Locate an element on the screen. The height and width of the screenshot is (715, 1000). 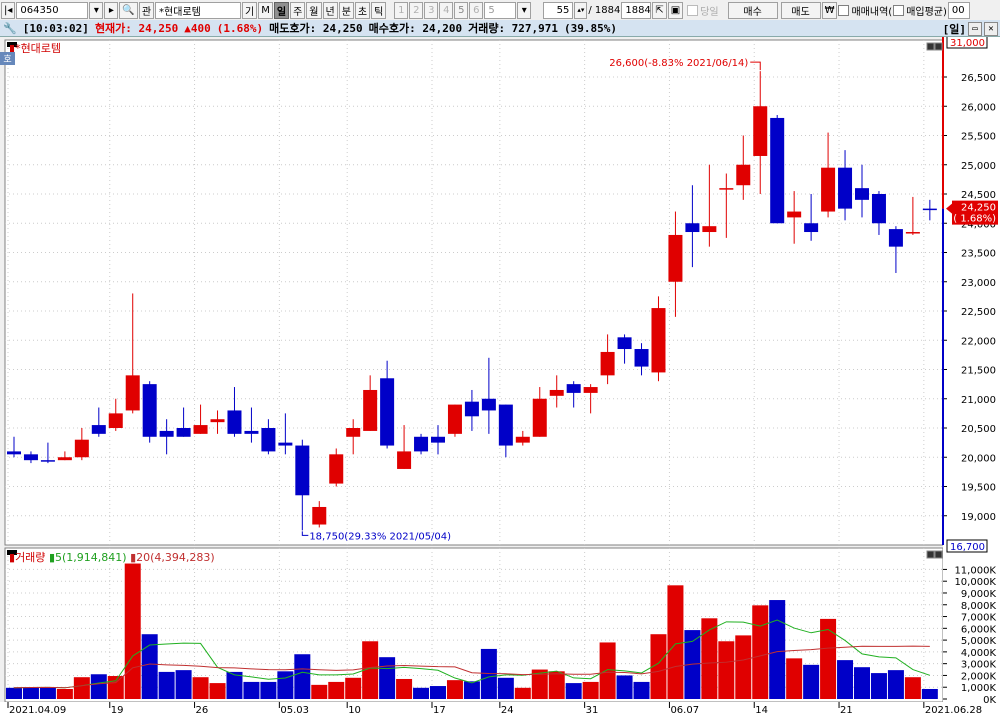
volume-tick-label: 11,000K is located at coordinates (975, 570).